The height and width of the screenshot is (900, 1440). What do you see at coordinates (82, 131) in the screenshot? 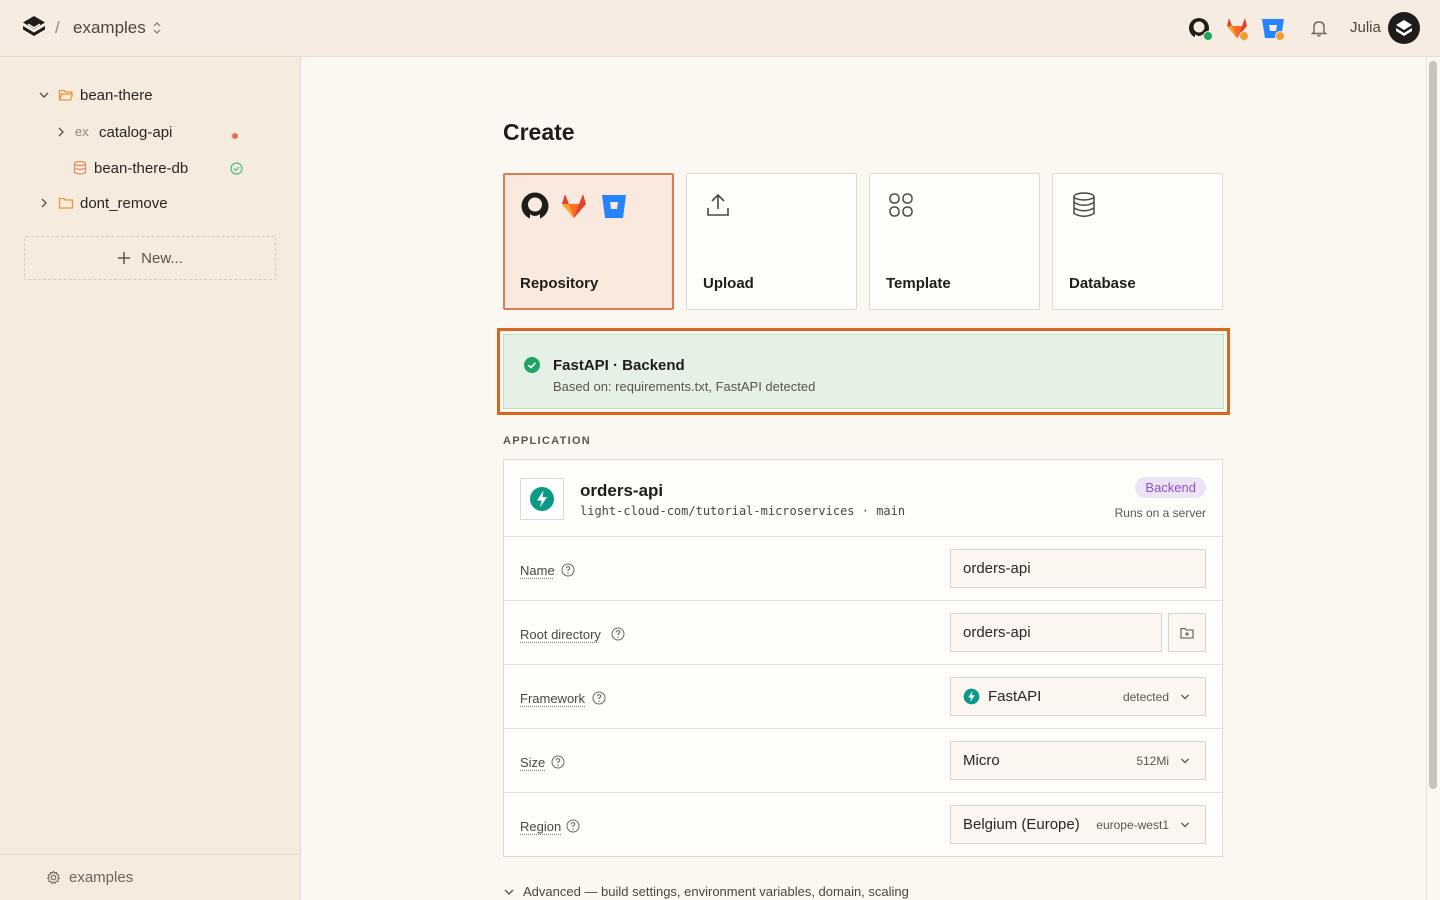
I see `express-icon: ex` at bounding box center [82, 131].